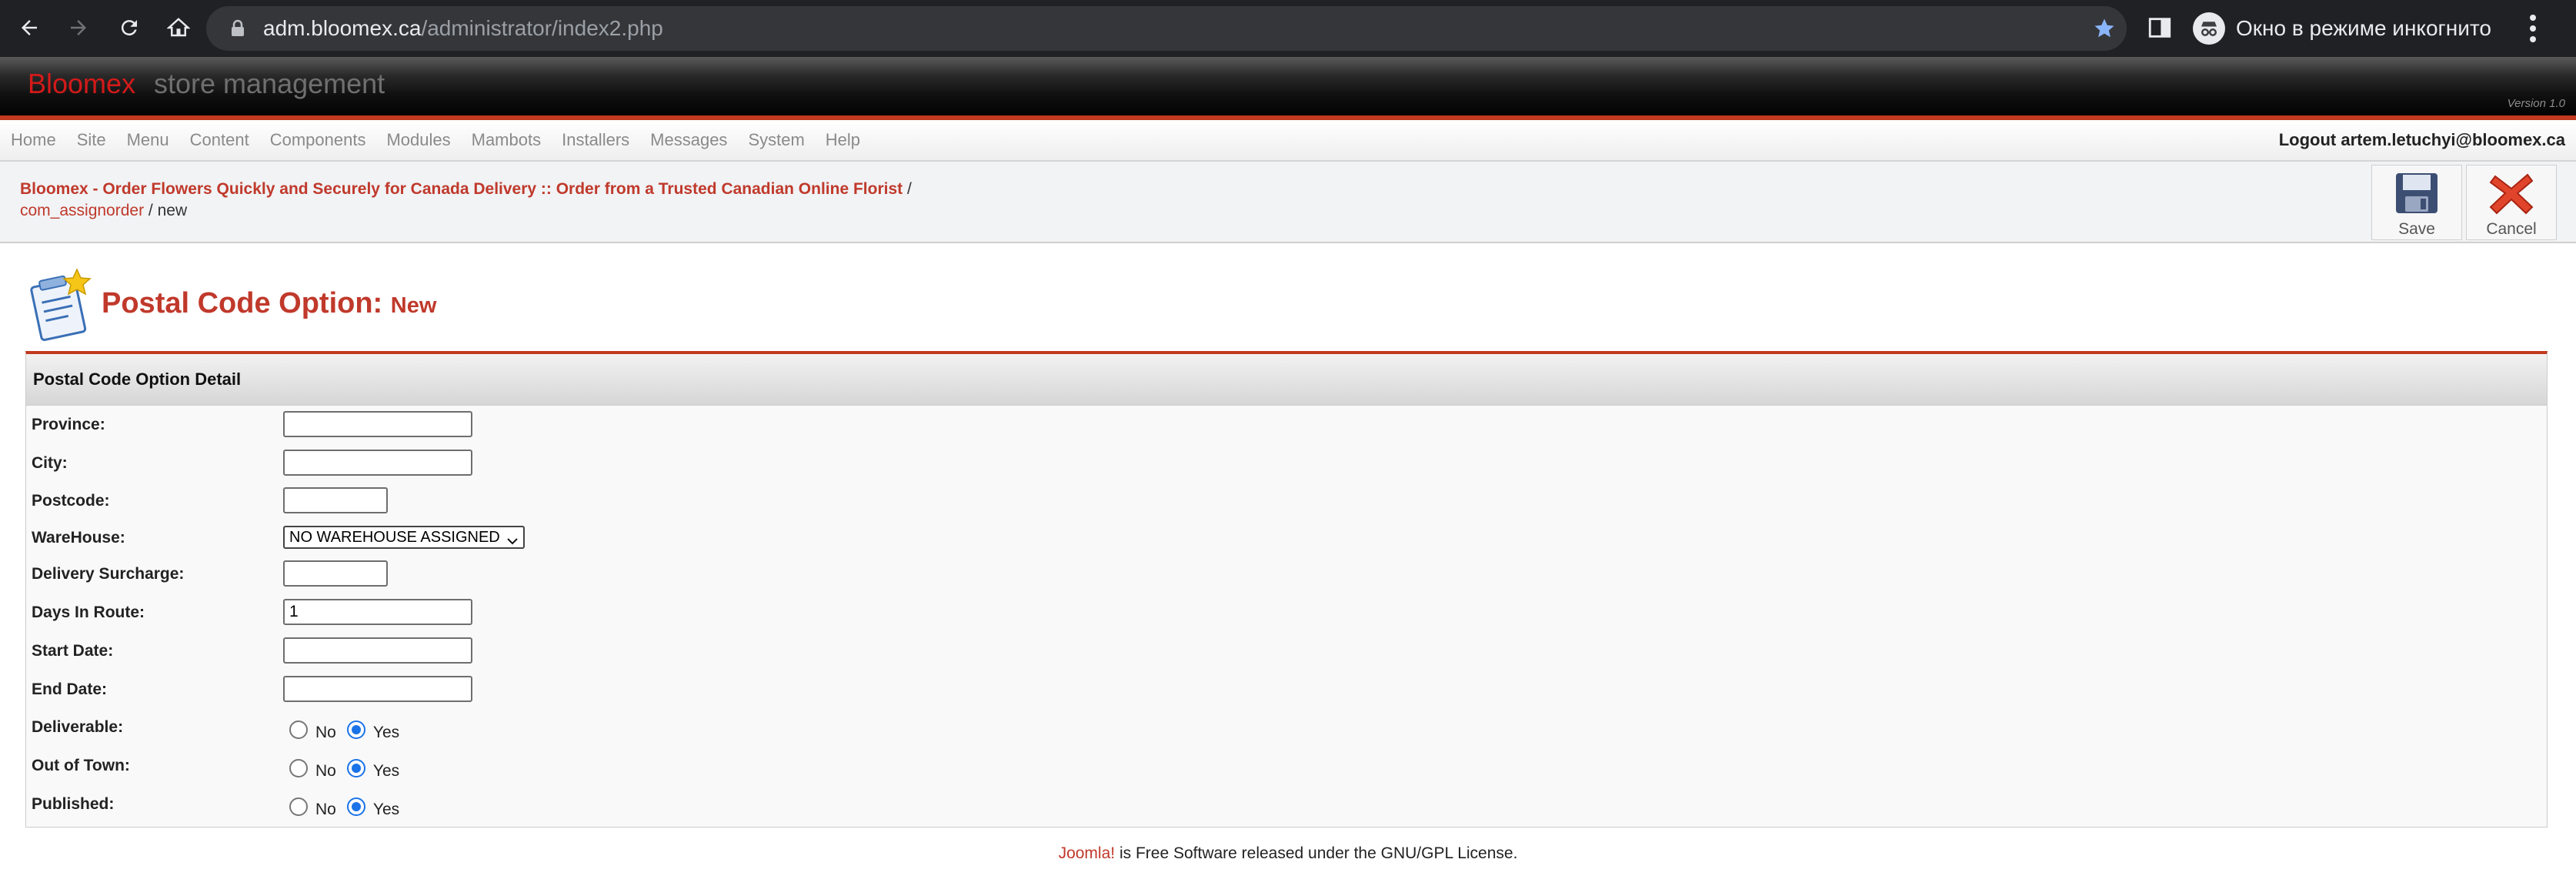 Image resolution: width=2576 pixels, height=876 pixels. Describe the element at coordinates (378, 650) in the screenshot. I see `start-date-input` at that location.